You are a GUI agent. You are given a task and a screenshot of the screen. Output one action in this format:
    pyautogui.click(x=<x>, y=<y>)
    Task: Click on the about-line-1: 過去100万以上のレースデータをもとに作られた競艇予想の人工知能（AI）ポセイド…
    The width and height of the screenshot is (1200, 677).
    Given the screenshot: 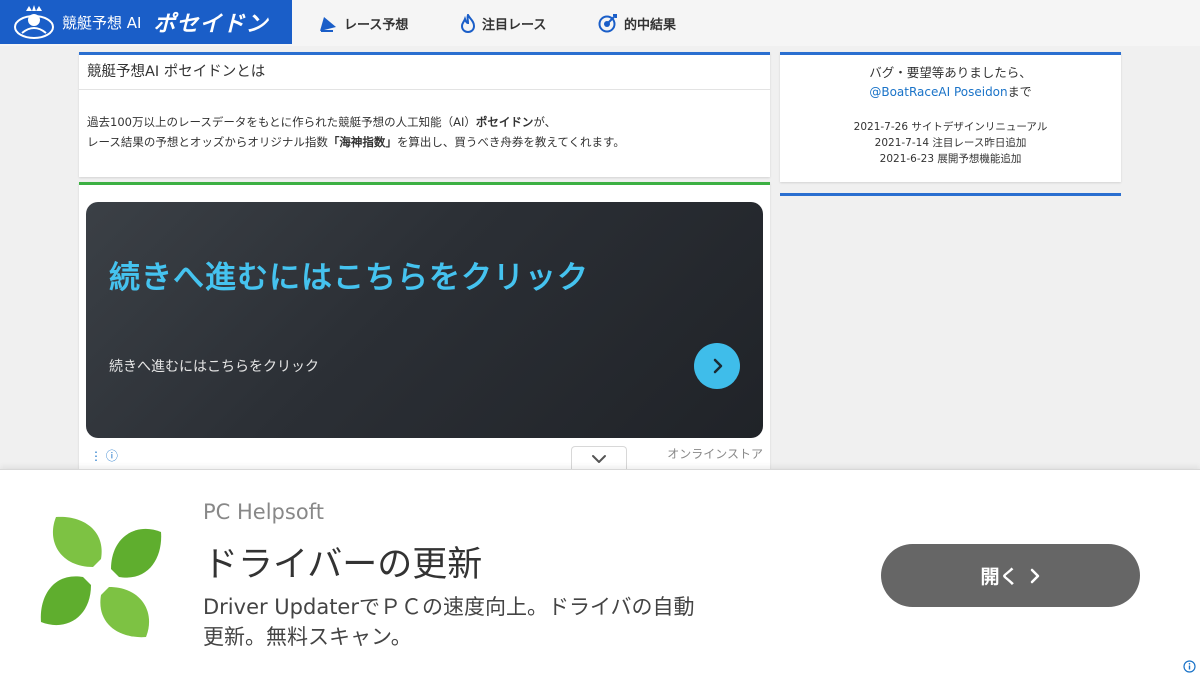 What is the action you would take?
    pyautogui.click(x=428, y=122)
    